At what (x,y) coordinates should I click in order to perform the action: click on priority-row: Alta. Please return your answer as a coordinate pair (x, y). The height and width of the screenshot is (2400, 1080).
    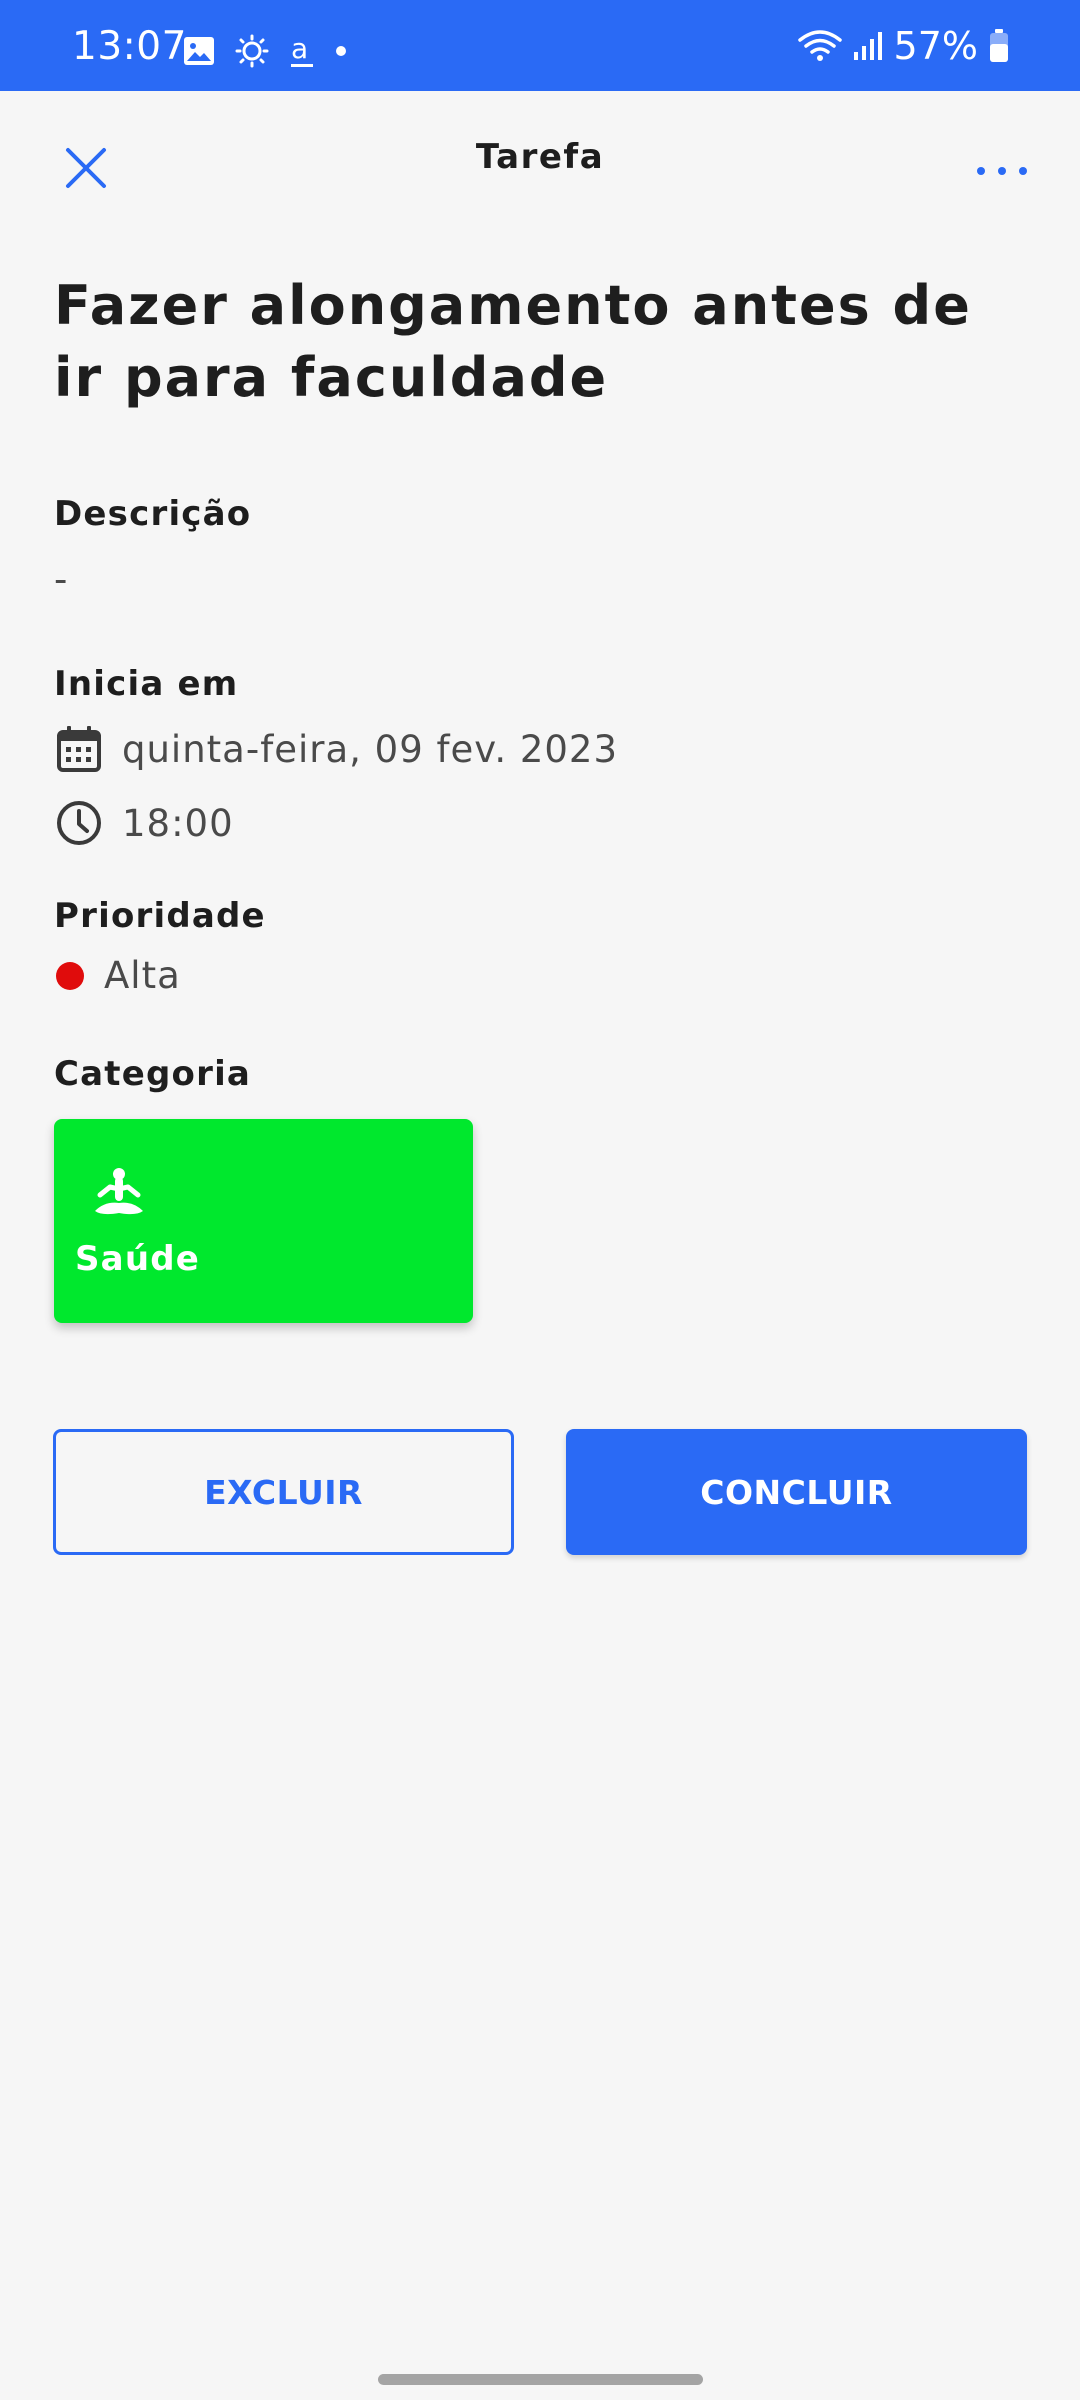
    Looking at the image, I should click on (117, 975).